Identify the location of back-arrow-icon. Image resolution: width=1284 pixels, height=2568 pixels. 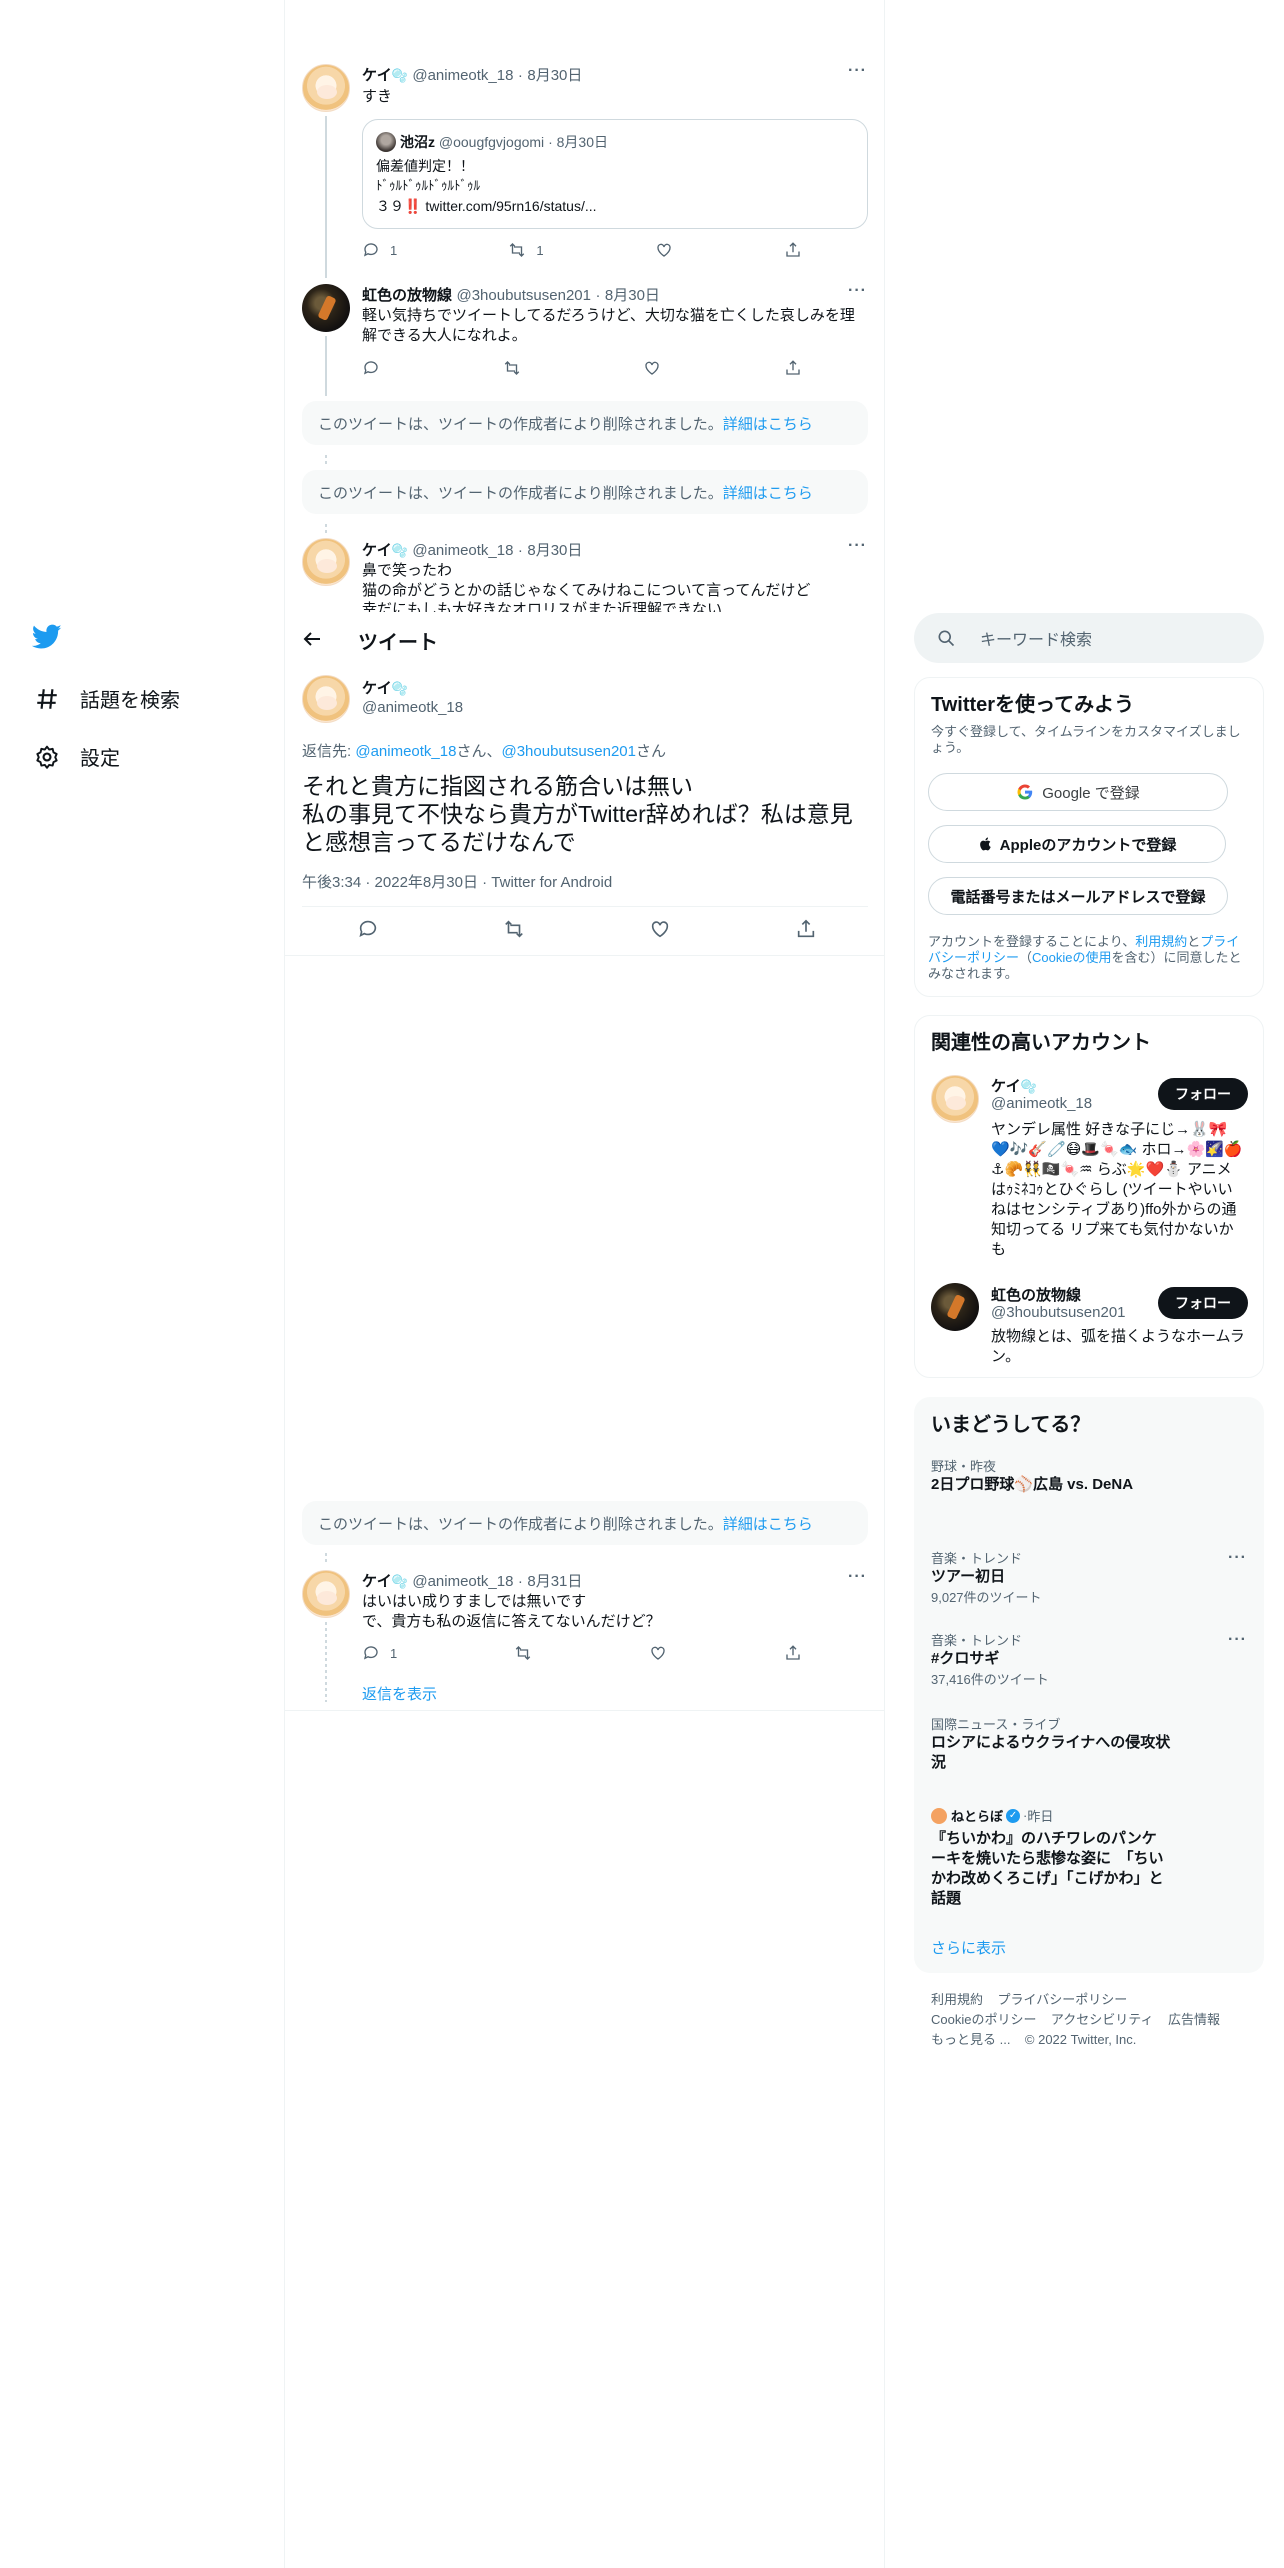
(312, 641).